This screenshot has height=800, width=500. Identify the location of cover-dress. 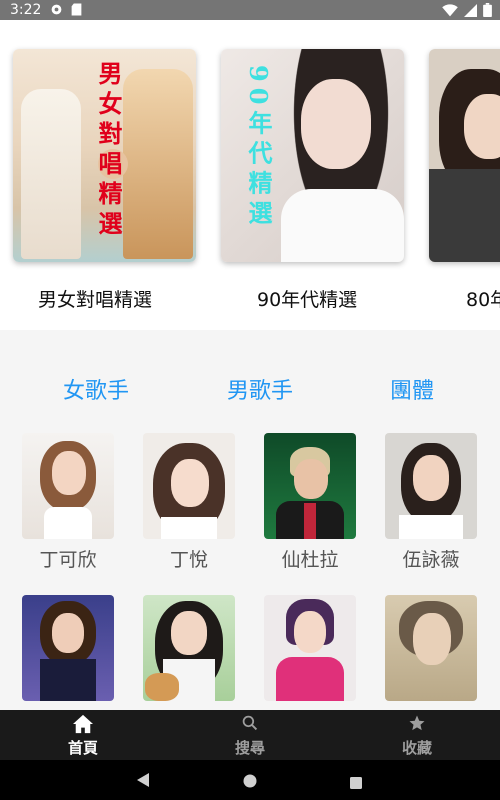
(464, 215).